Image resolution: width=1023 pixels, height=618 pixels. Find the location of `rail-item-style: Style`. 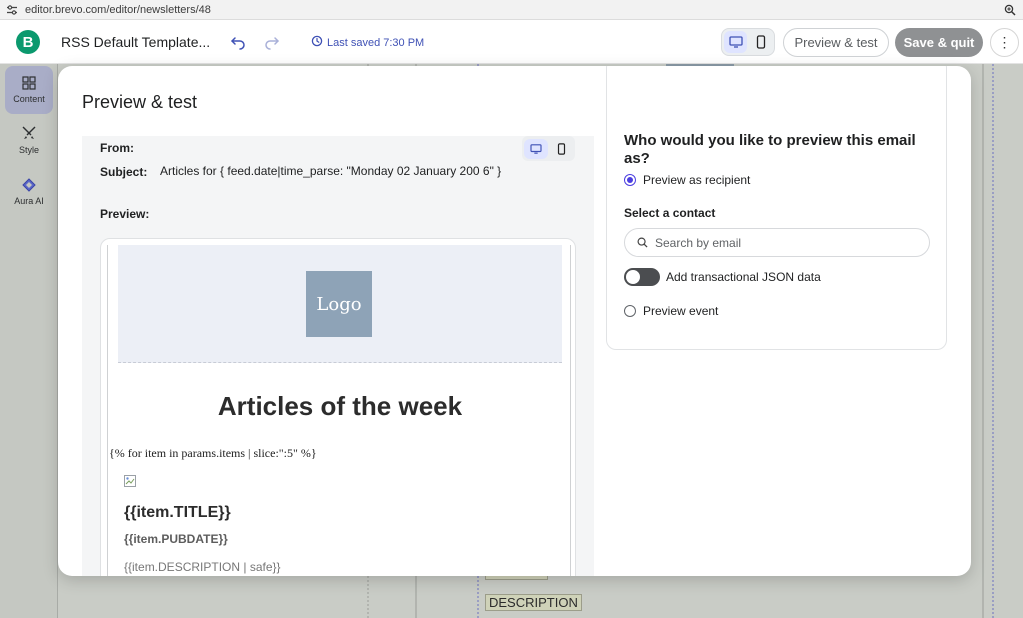

rail-item-style: Style is located at coordinates (29, 140).